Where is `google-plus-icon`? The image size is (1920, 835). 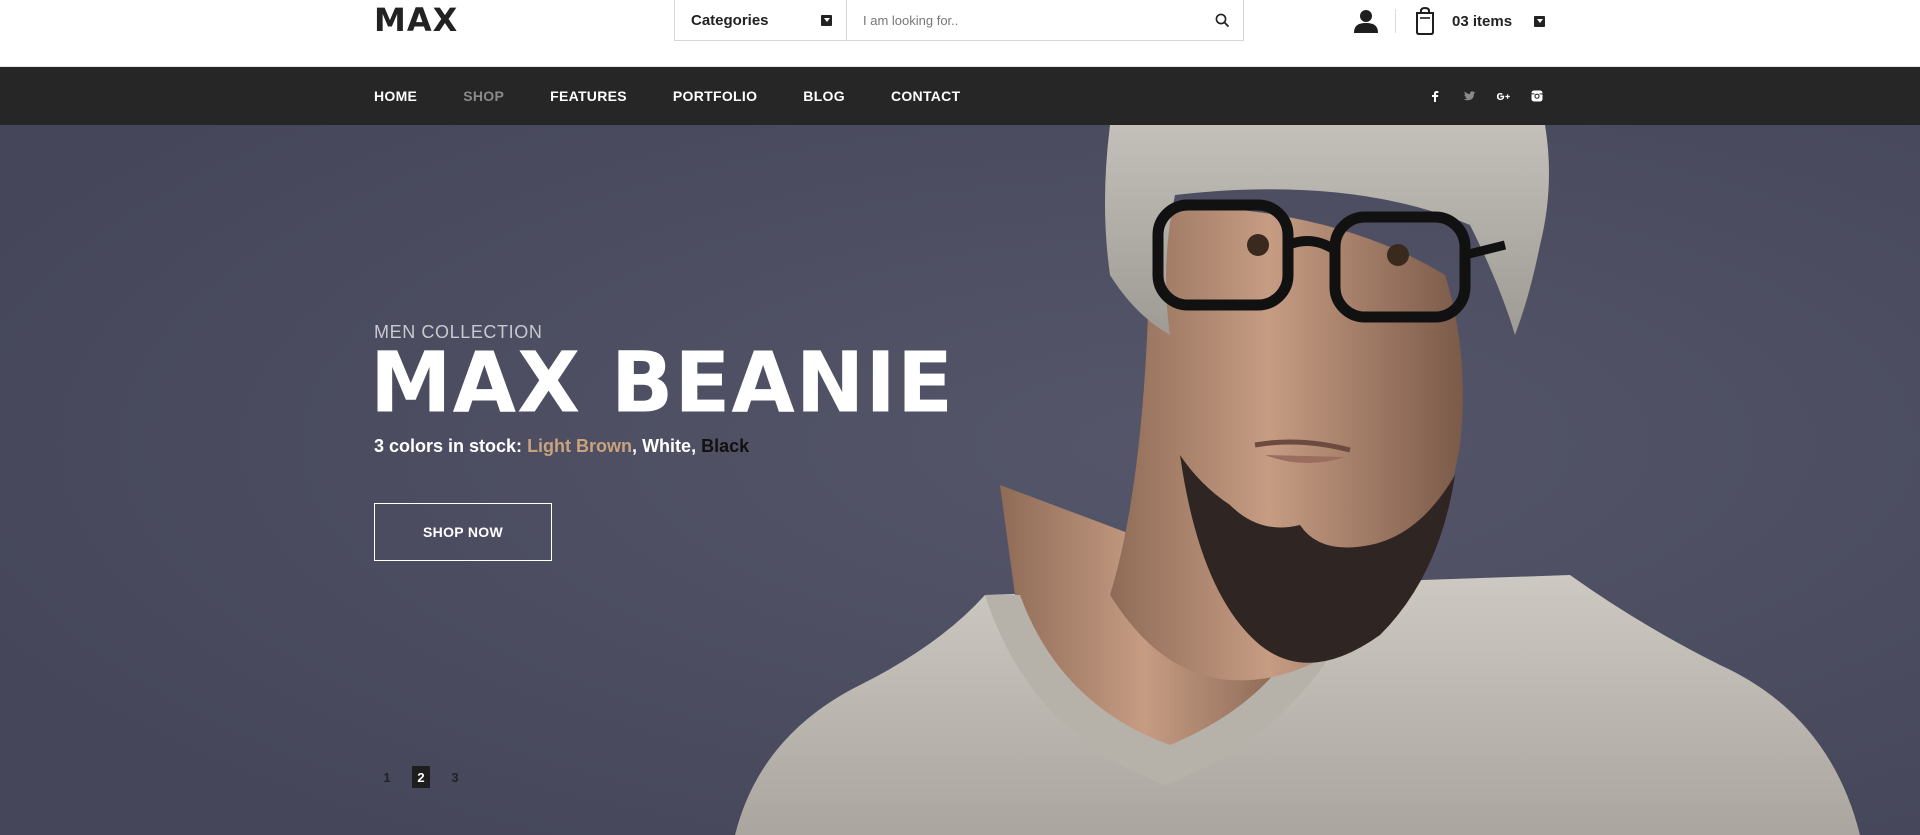 google-plus-icon is located at coordinates (1503, 96).